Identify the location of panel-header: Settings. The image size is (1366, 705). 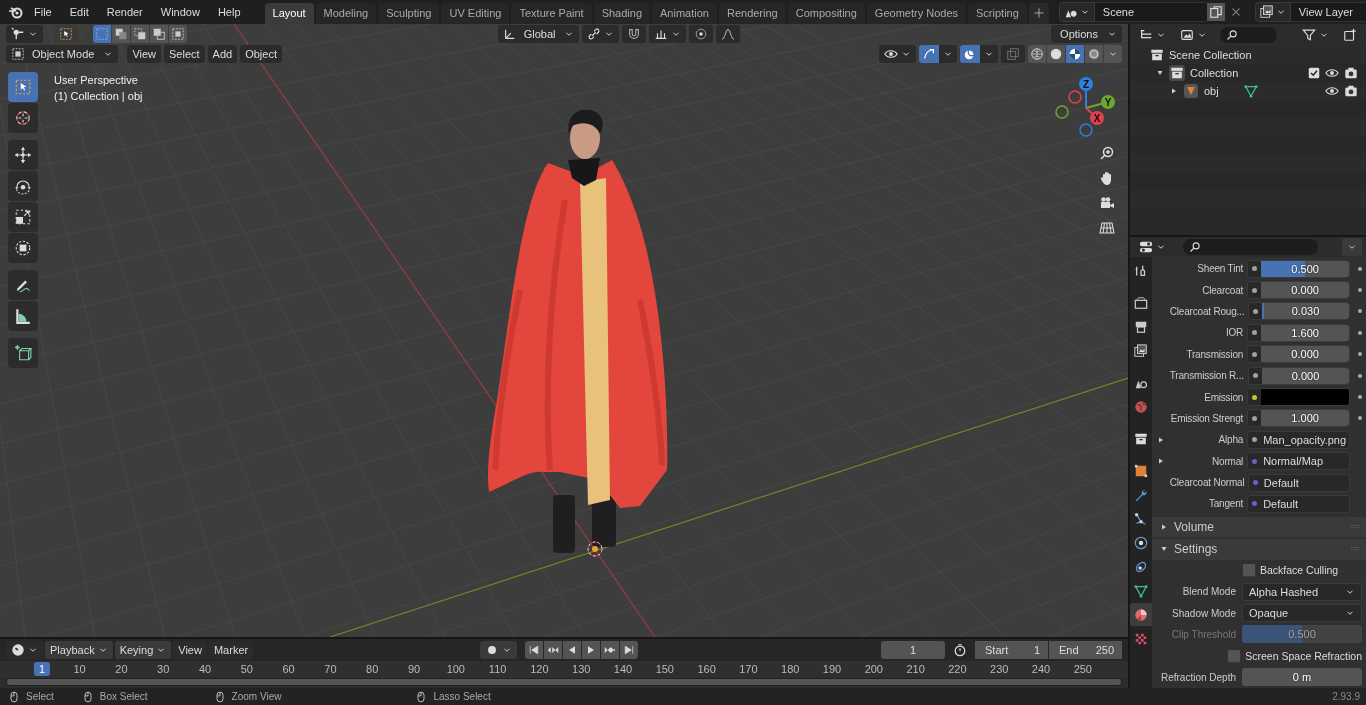
(1259, 549).